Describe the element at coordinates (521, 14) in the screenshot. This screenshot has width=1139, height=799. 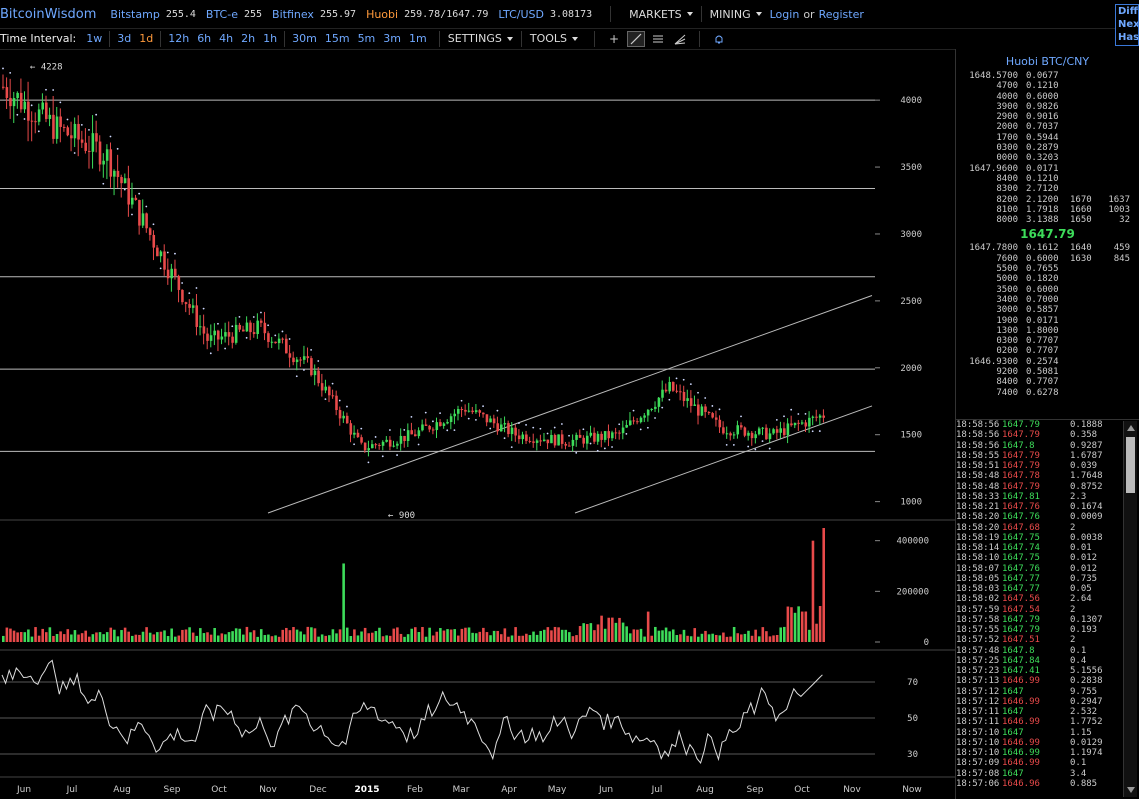
I see `ticker-ltcusd: LTC/USD` at that location.